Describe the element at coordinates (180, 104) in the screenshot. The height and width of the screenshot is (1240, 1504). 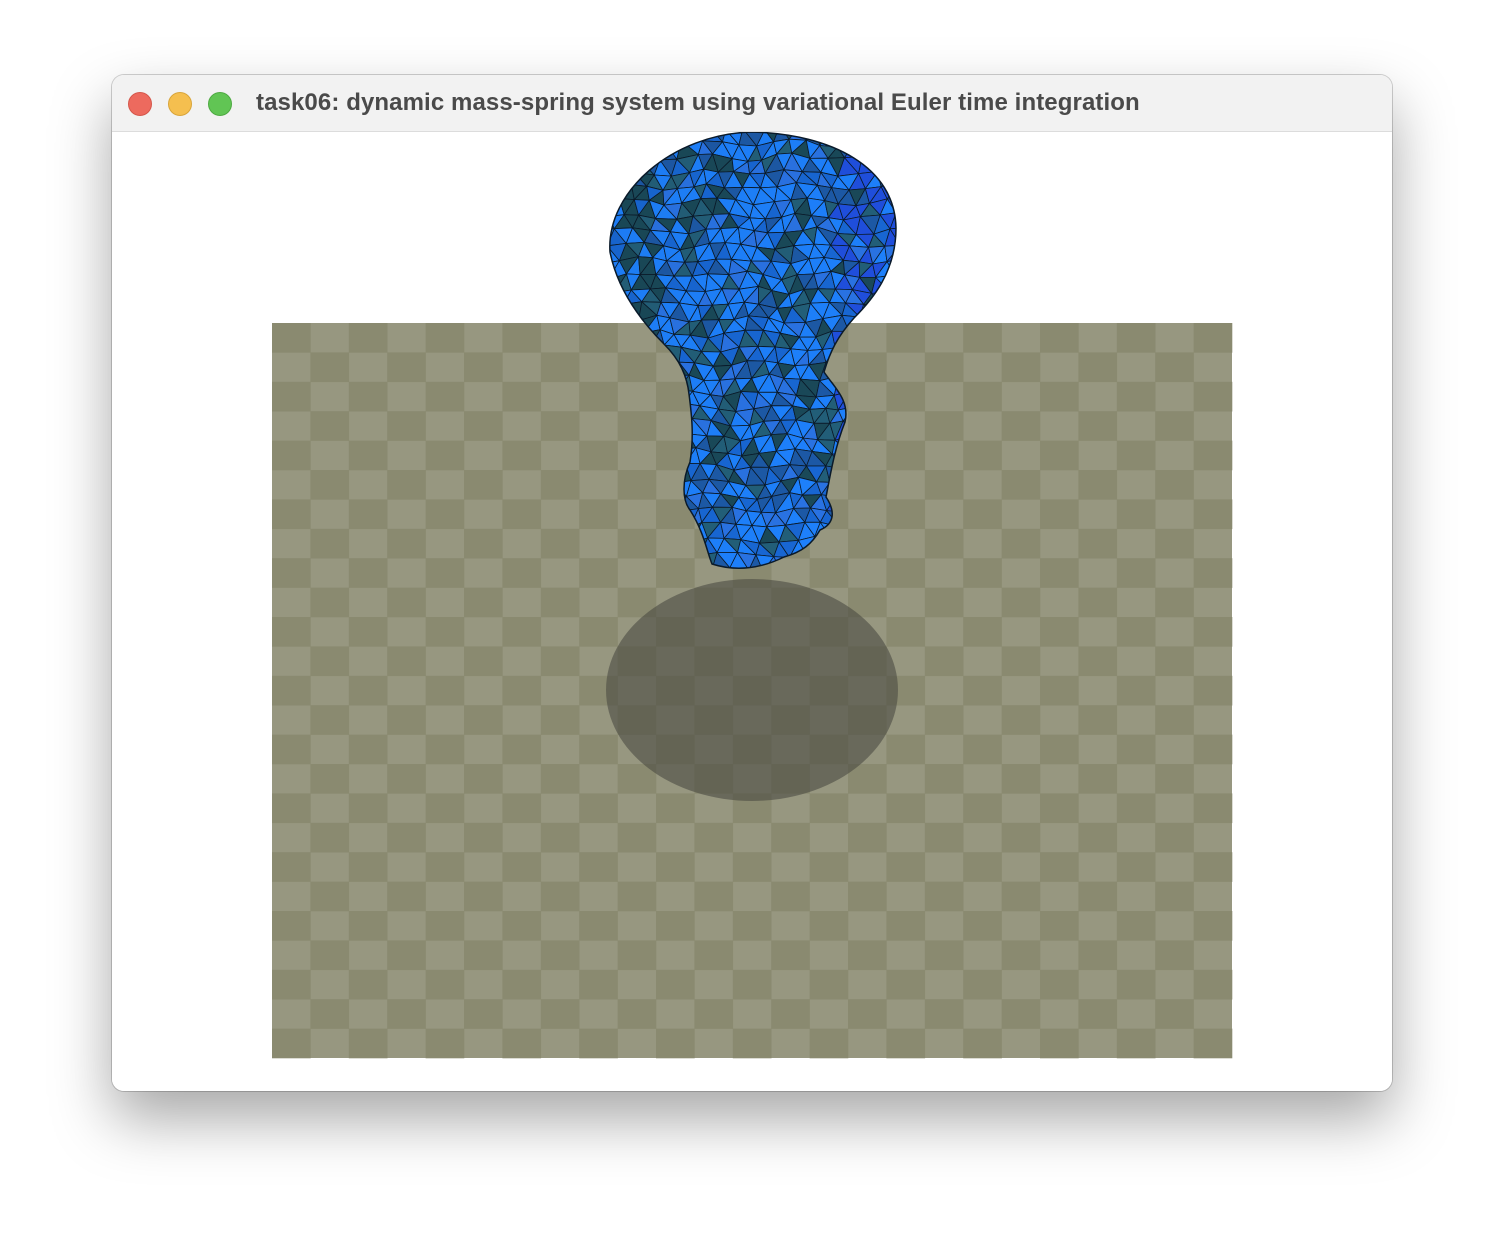
I see `minimize-button` at that location.